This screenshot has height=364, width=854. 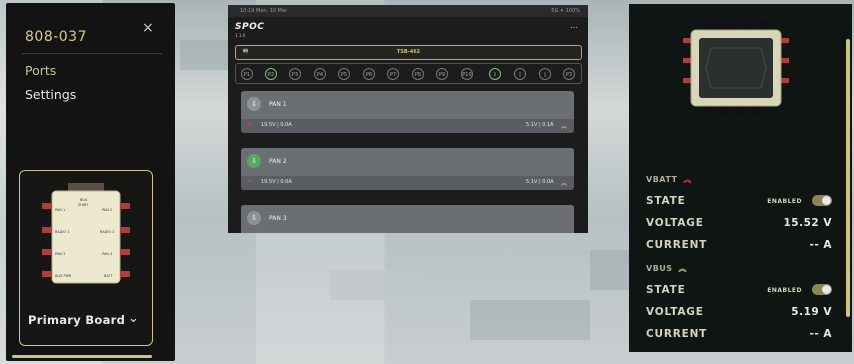 I want to click on chevron-down-icon: ⌄, so click(x=133, y=318).